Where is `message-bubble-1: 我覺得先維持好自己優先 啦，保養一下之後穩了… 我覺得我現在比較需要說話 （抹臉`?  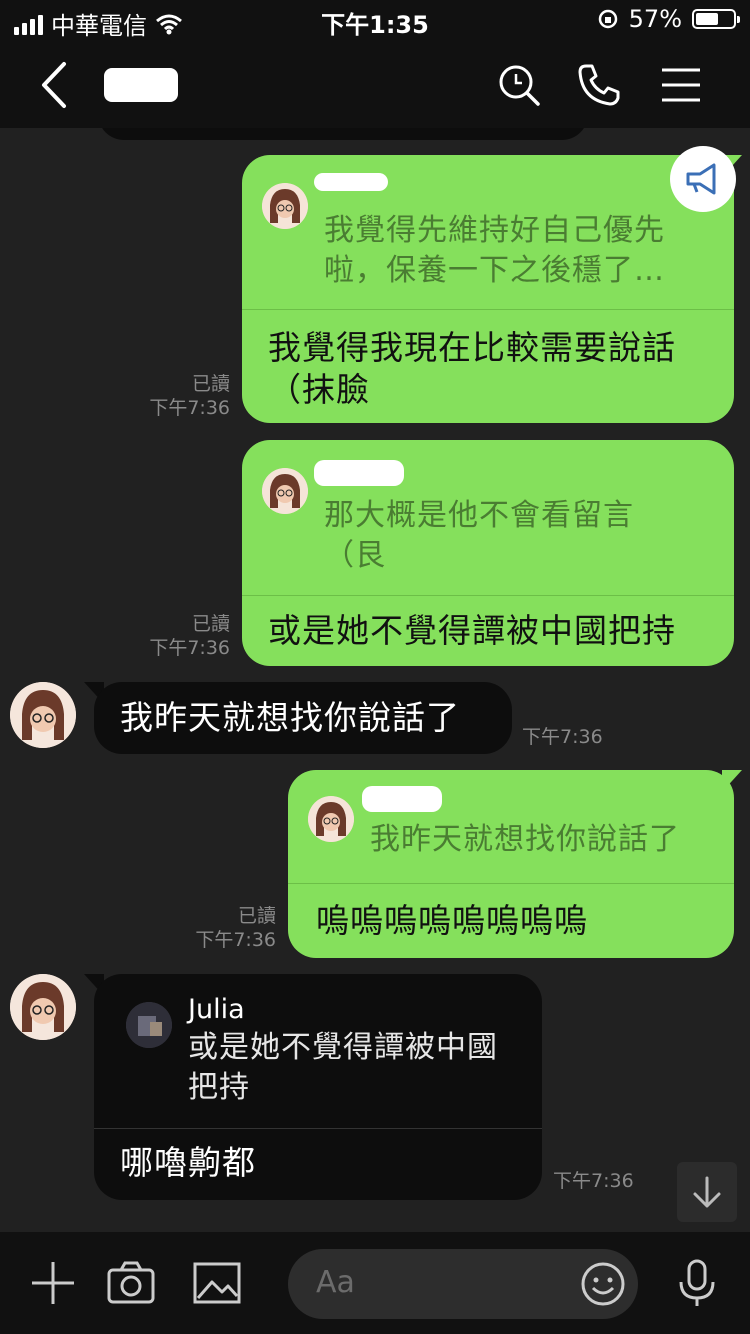 message-bubble-1: 我覺得先維持好自己優先 啦，保養一下之後穩了… 我覺得我現在比較需要說話 （抹臉 is located at coordinates (488, 289).